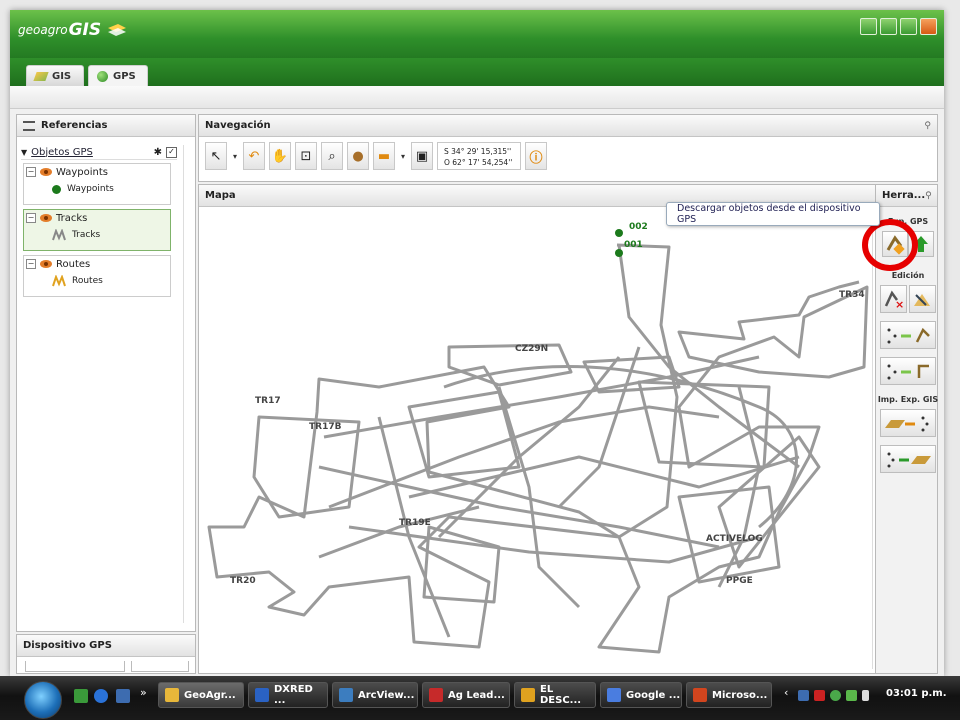 This screenshot has width=960, height=720. Describe the element at coordinates (865, 695) in the screenshot. I see `power-icon` at that location.